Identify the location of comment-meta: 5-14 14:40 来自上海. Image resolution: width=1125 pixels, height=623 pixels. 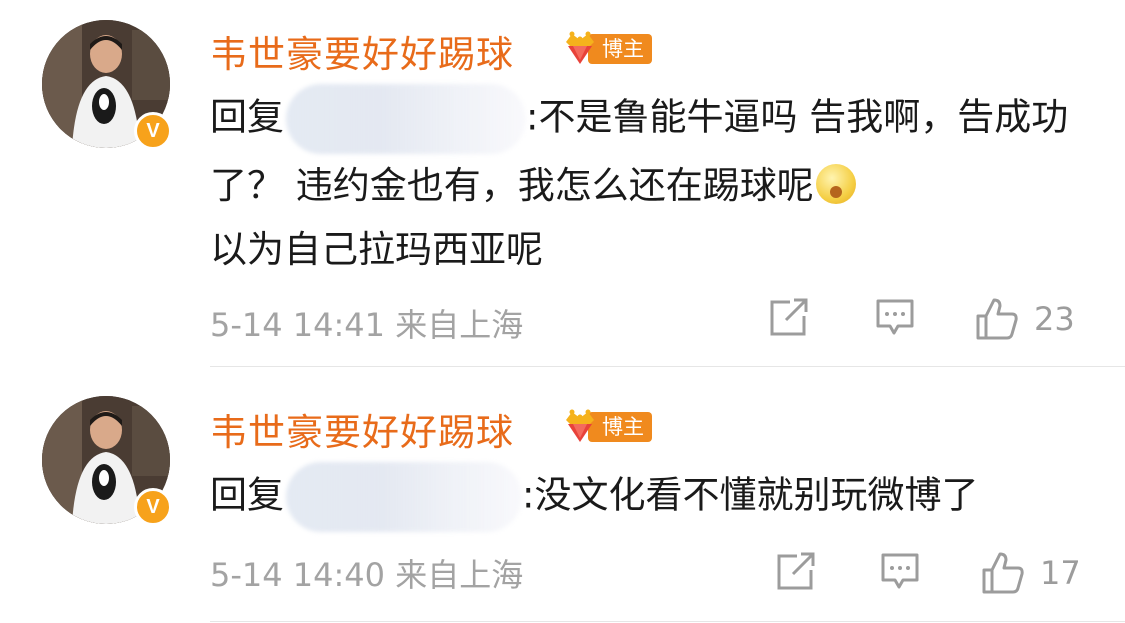
(366, 573).